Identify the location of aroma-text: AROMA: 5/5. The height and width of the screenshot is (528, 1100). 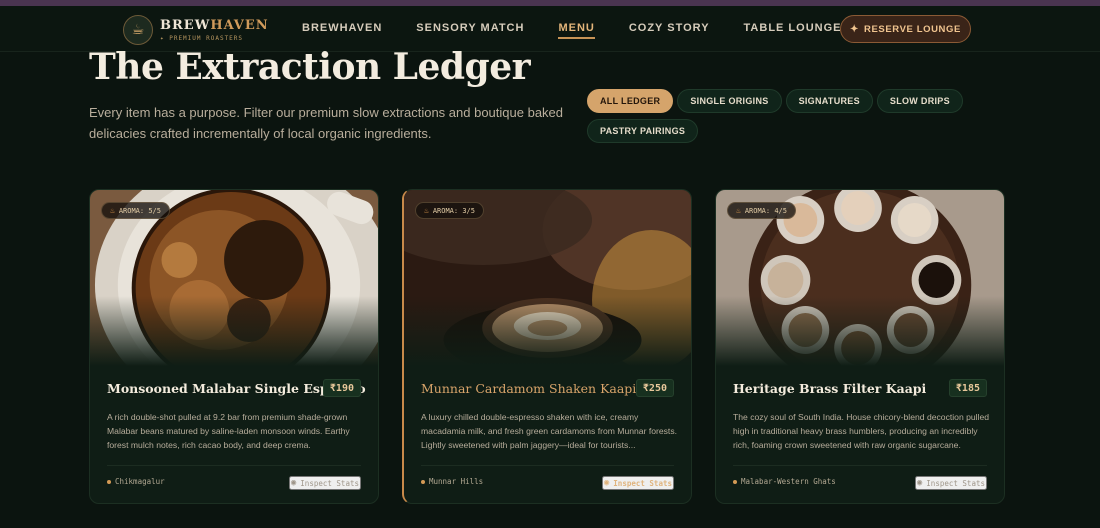
(139, 210).